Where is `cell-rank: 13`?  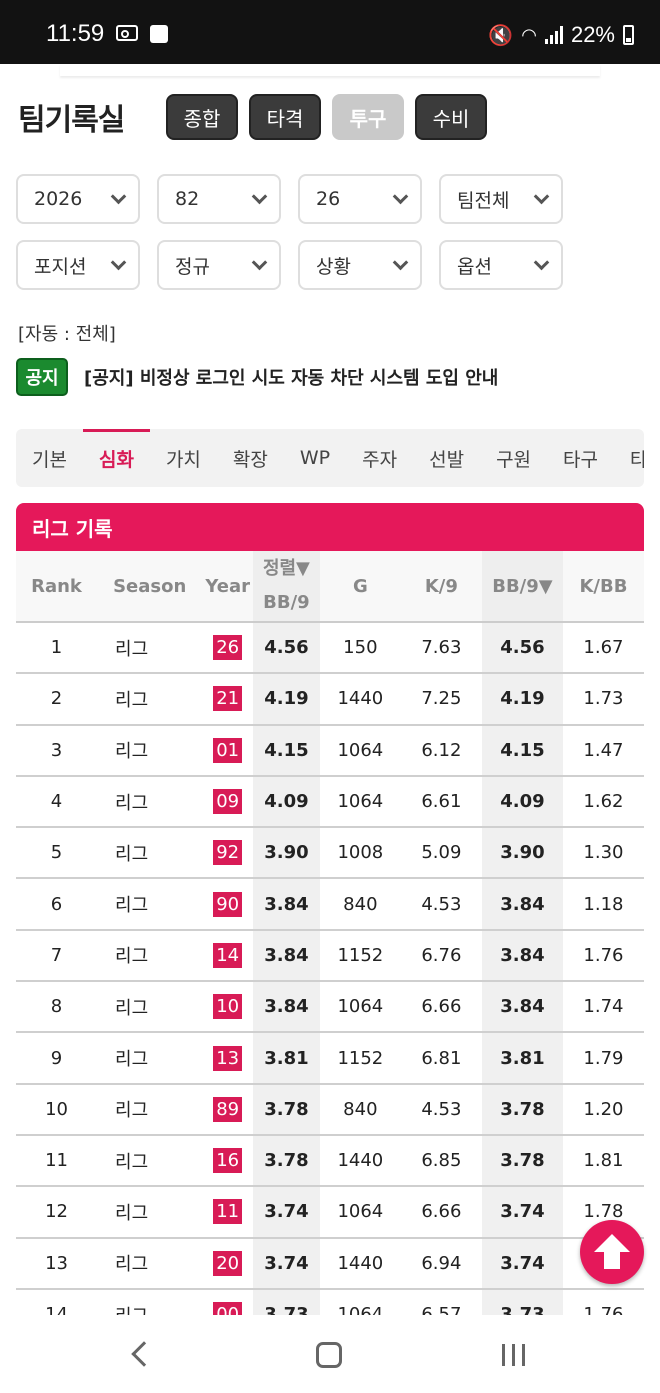 cell-rank: 13 is located at coordinates (57, 1263).